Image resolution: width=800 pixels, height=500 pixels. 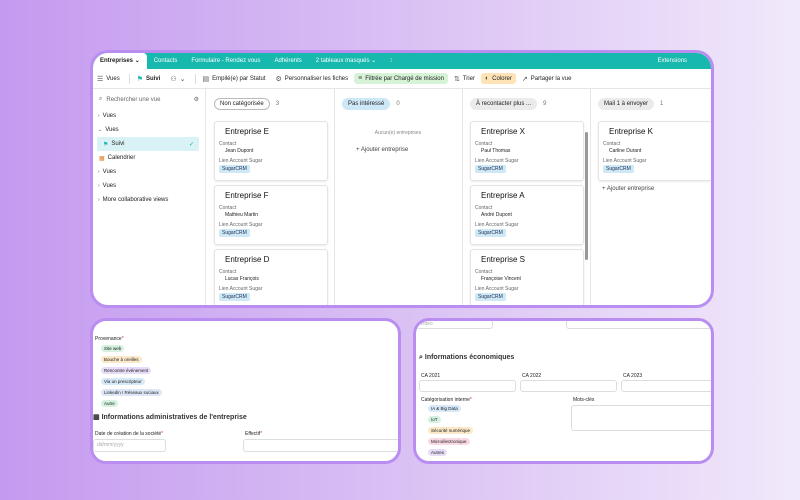 What do you see at coordinates (451, 430) in the screenshot?
I see `option-chip: Sécurité numérique` at bounding box center [451, 430].